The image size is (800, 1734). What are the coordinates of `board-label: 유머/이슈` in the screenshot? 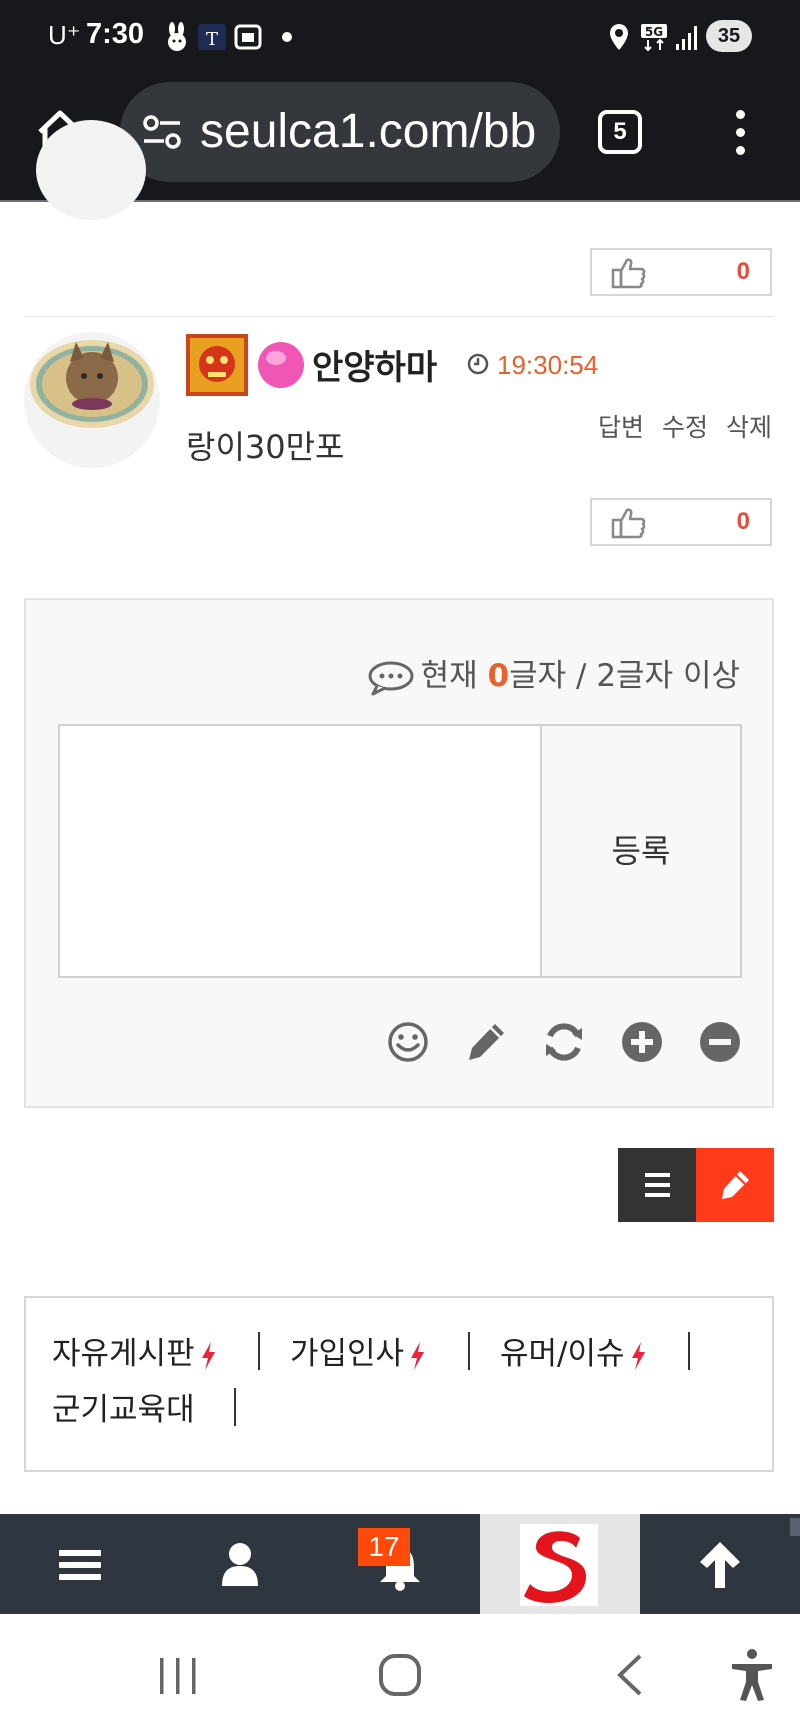 It's located at (562, 1354).